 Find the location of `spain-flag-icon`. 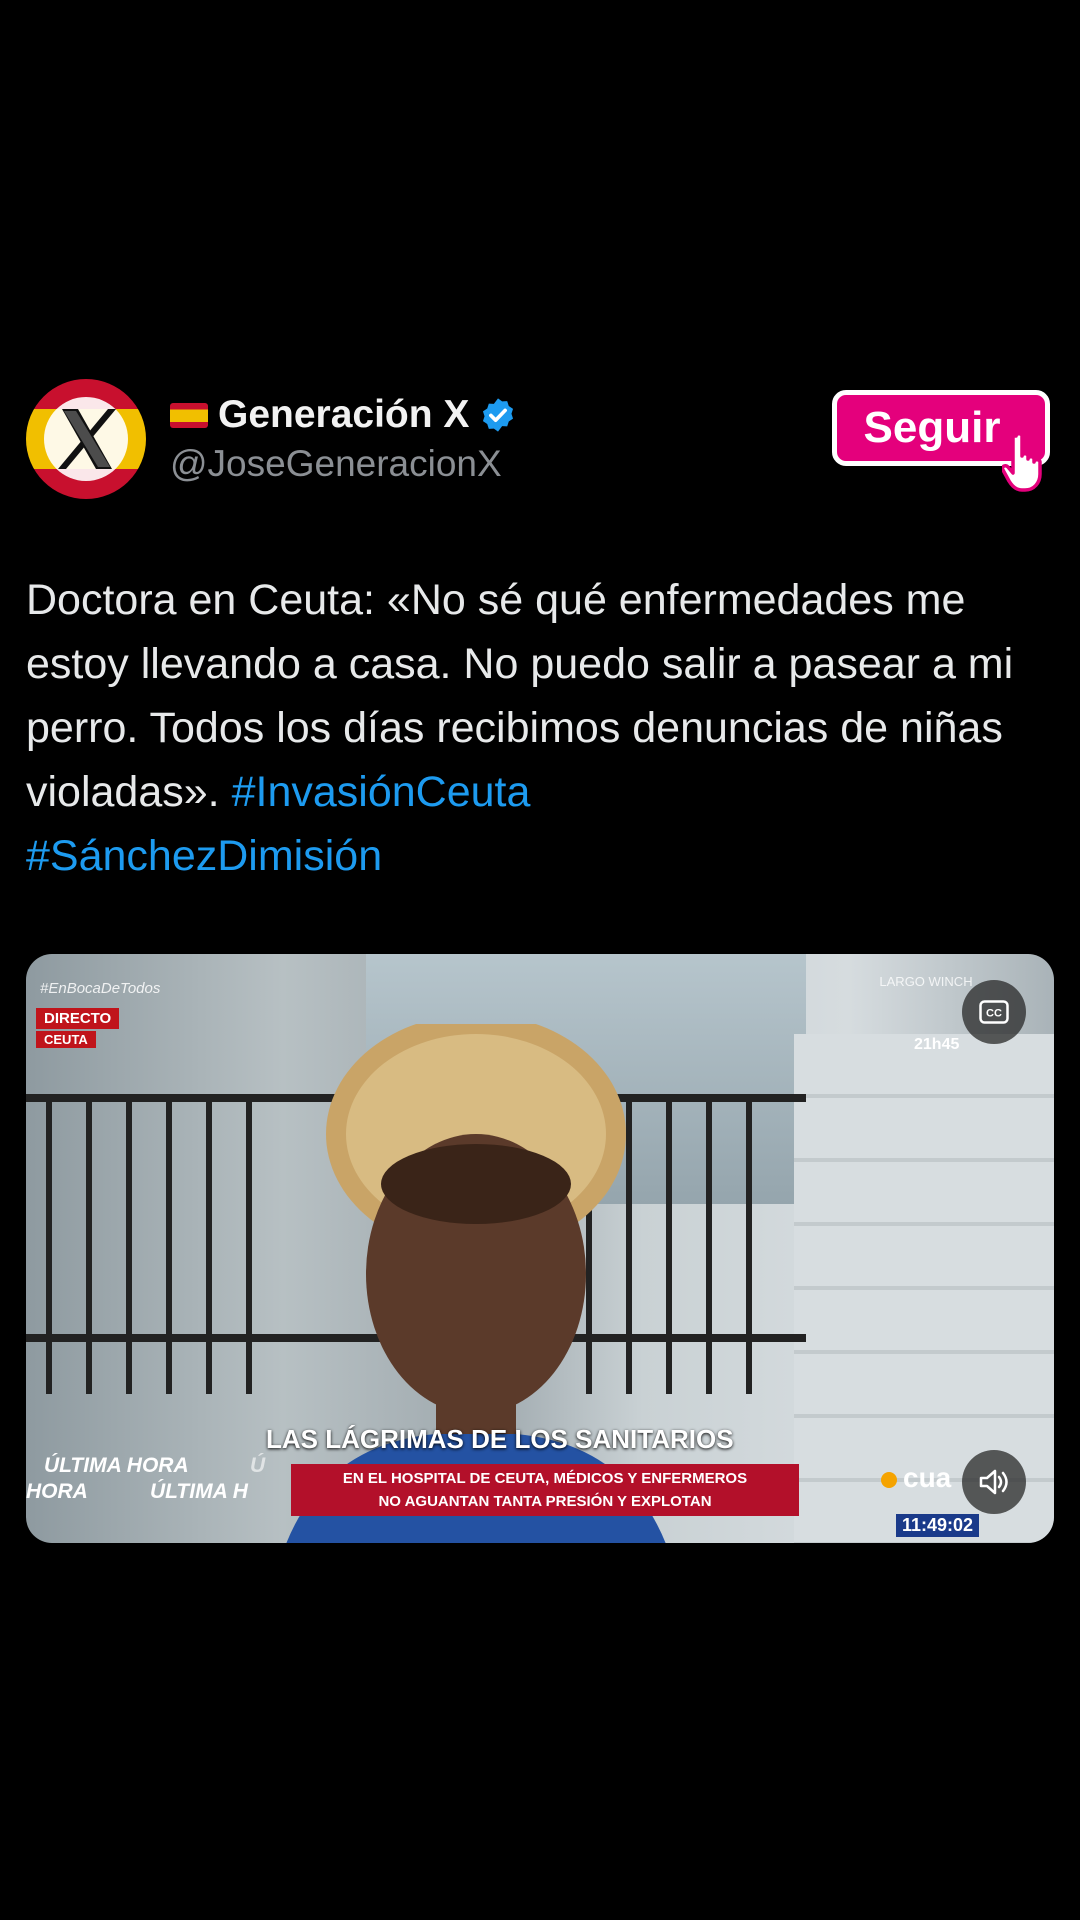

spain-flag-icon is located at coordinates (189, 415).